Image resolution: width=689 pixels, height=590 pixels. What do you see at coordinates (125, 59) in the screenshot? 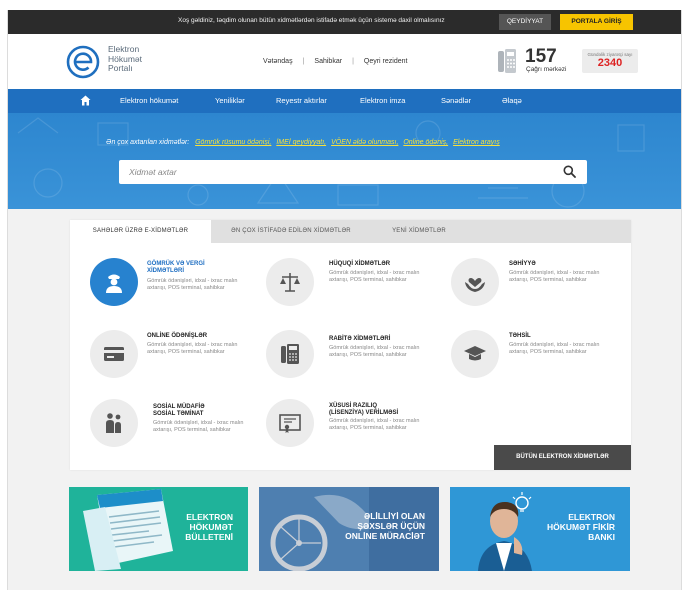
I see `logo-text: Elektron Hökumət Portalı` at bounding box center [125, 59].